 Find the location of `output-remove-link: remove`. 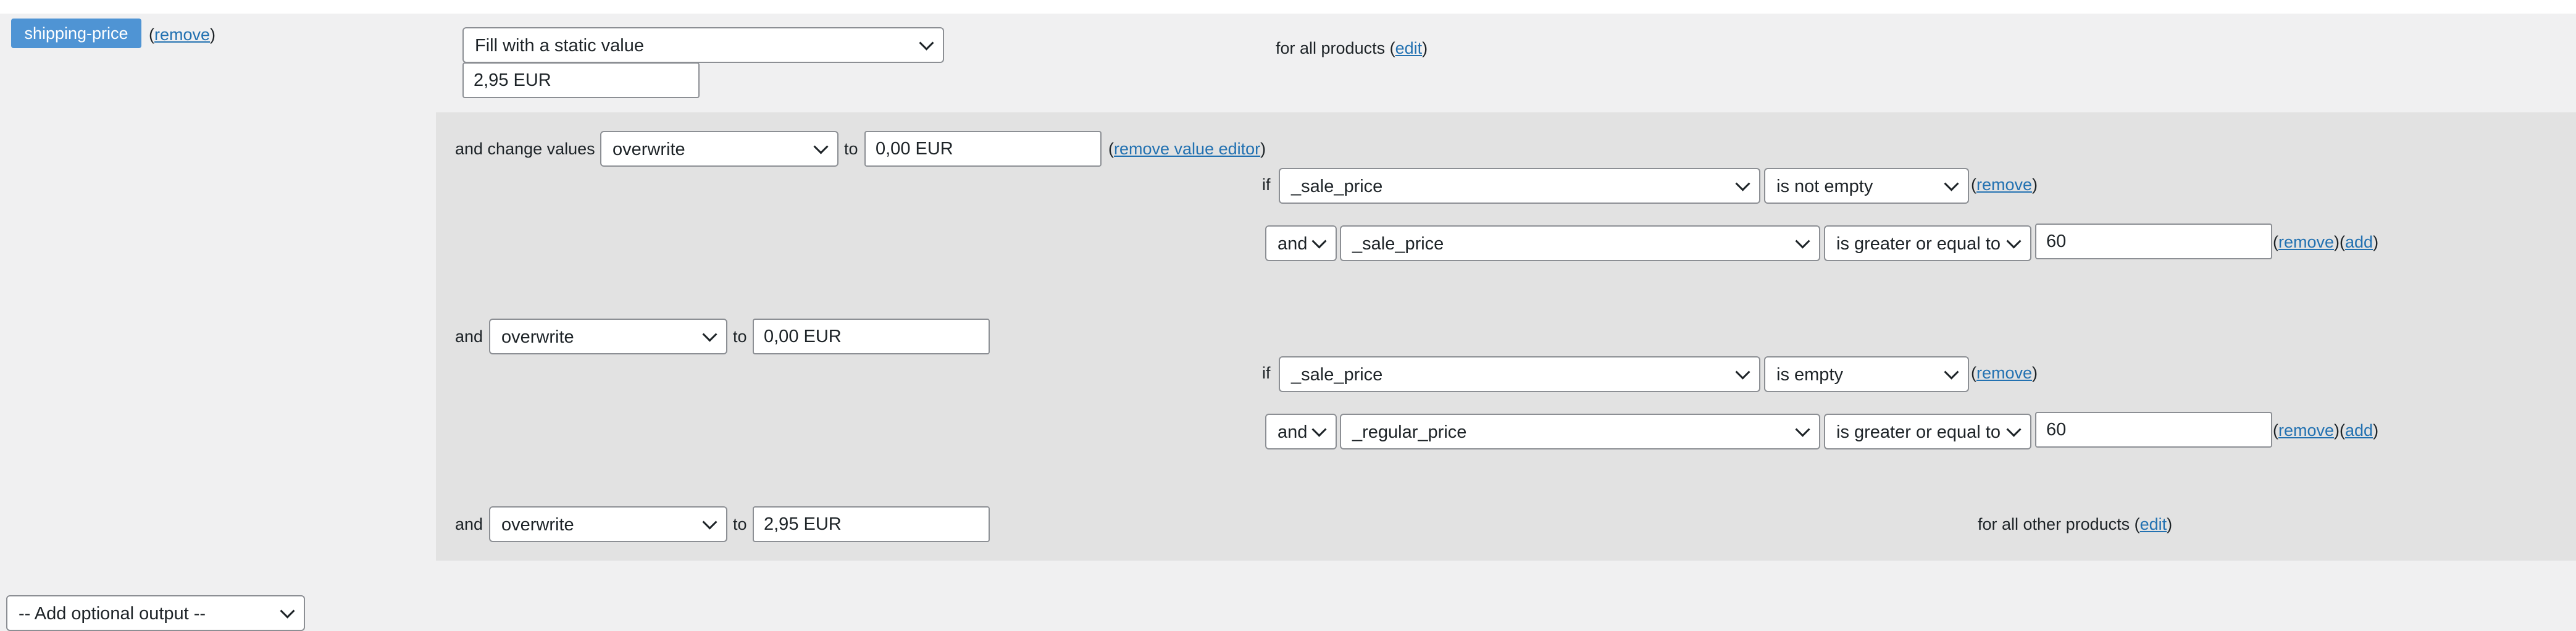

output-remove-link: remove is located at coordinates (182, 34).